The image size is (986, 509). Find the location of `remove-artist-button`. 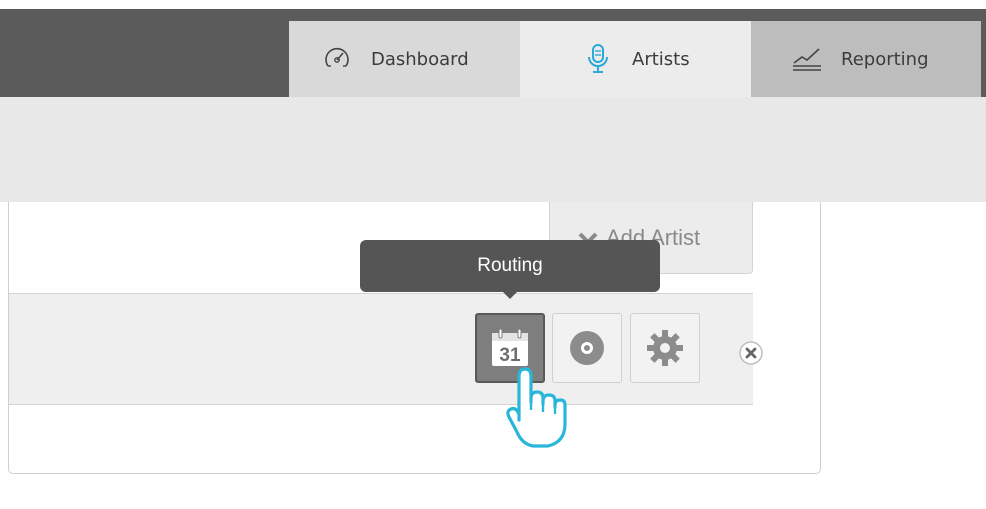

remove-artist-button is located at coordinates (751, 353).